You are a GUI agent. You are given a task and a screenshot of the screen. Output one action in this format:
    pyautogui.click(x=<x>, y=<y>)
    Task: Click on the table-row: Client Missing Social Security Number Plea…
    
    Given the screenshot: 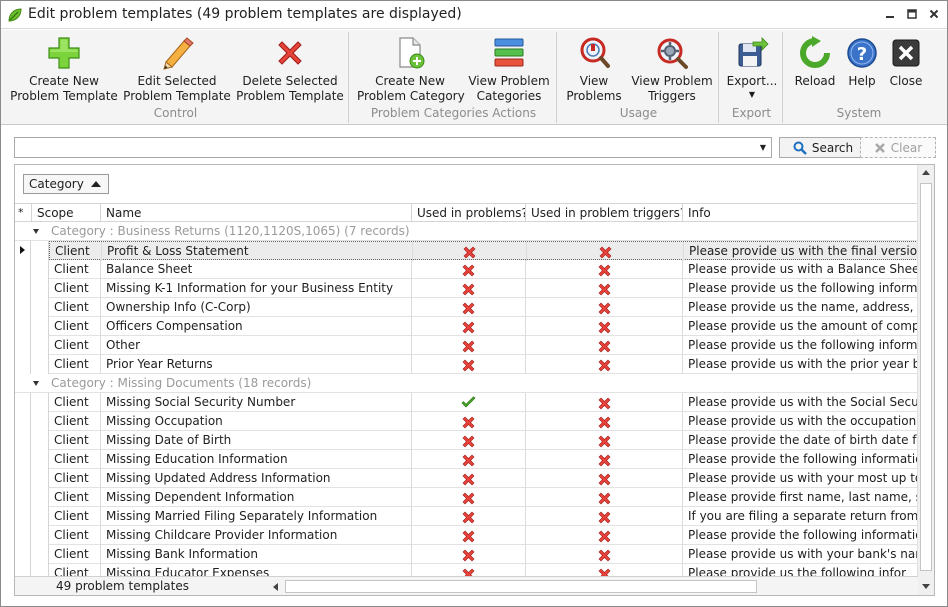 What is the action you would take?
    pyautogui.click(x=466, y=402)
    